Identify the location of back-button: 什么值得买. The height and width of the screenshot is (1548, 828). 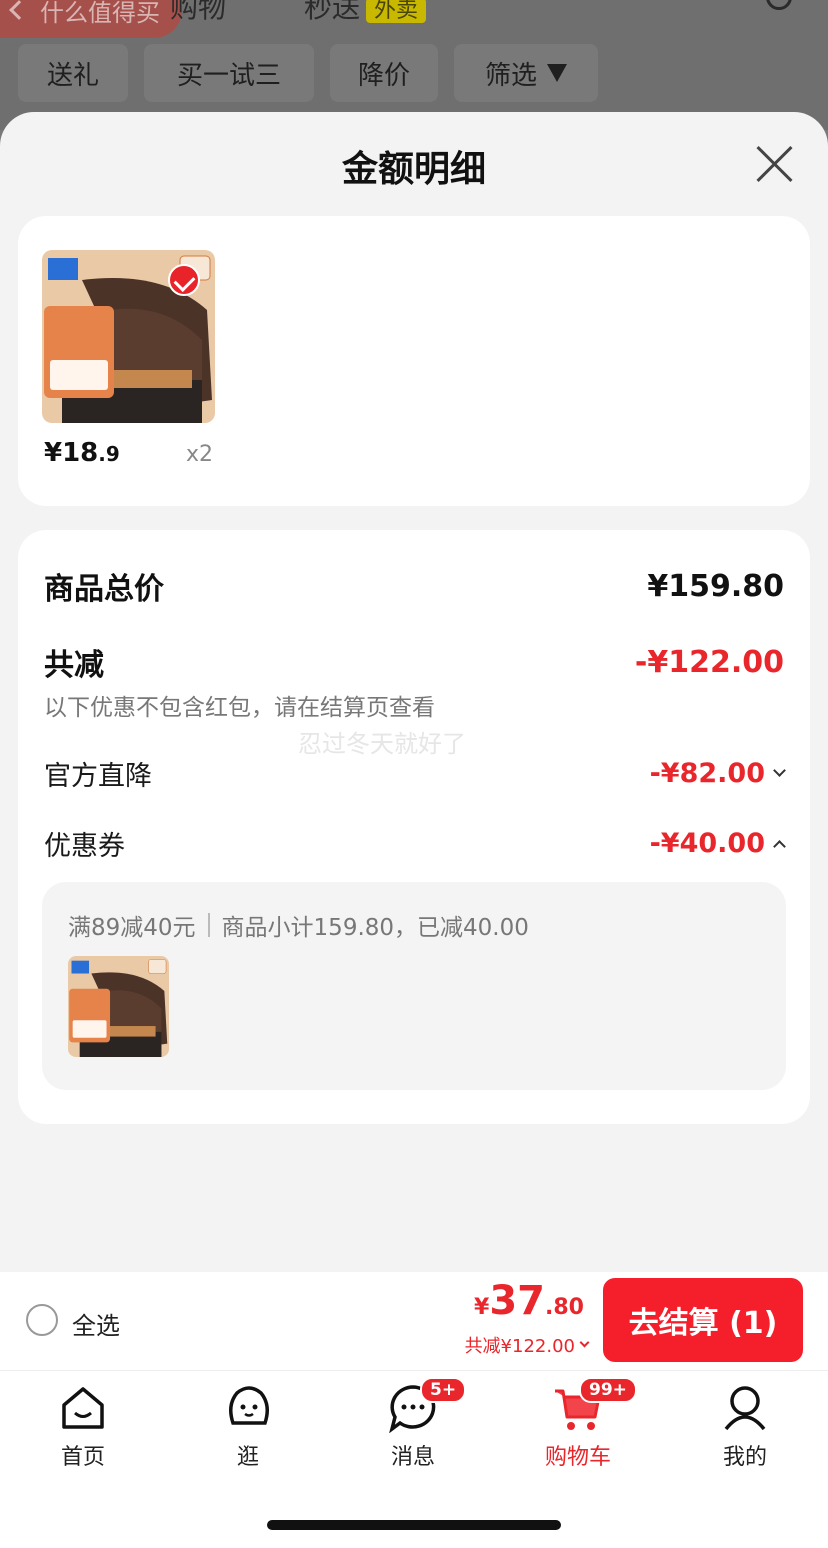
(91, 19).